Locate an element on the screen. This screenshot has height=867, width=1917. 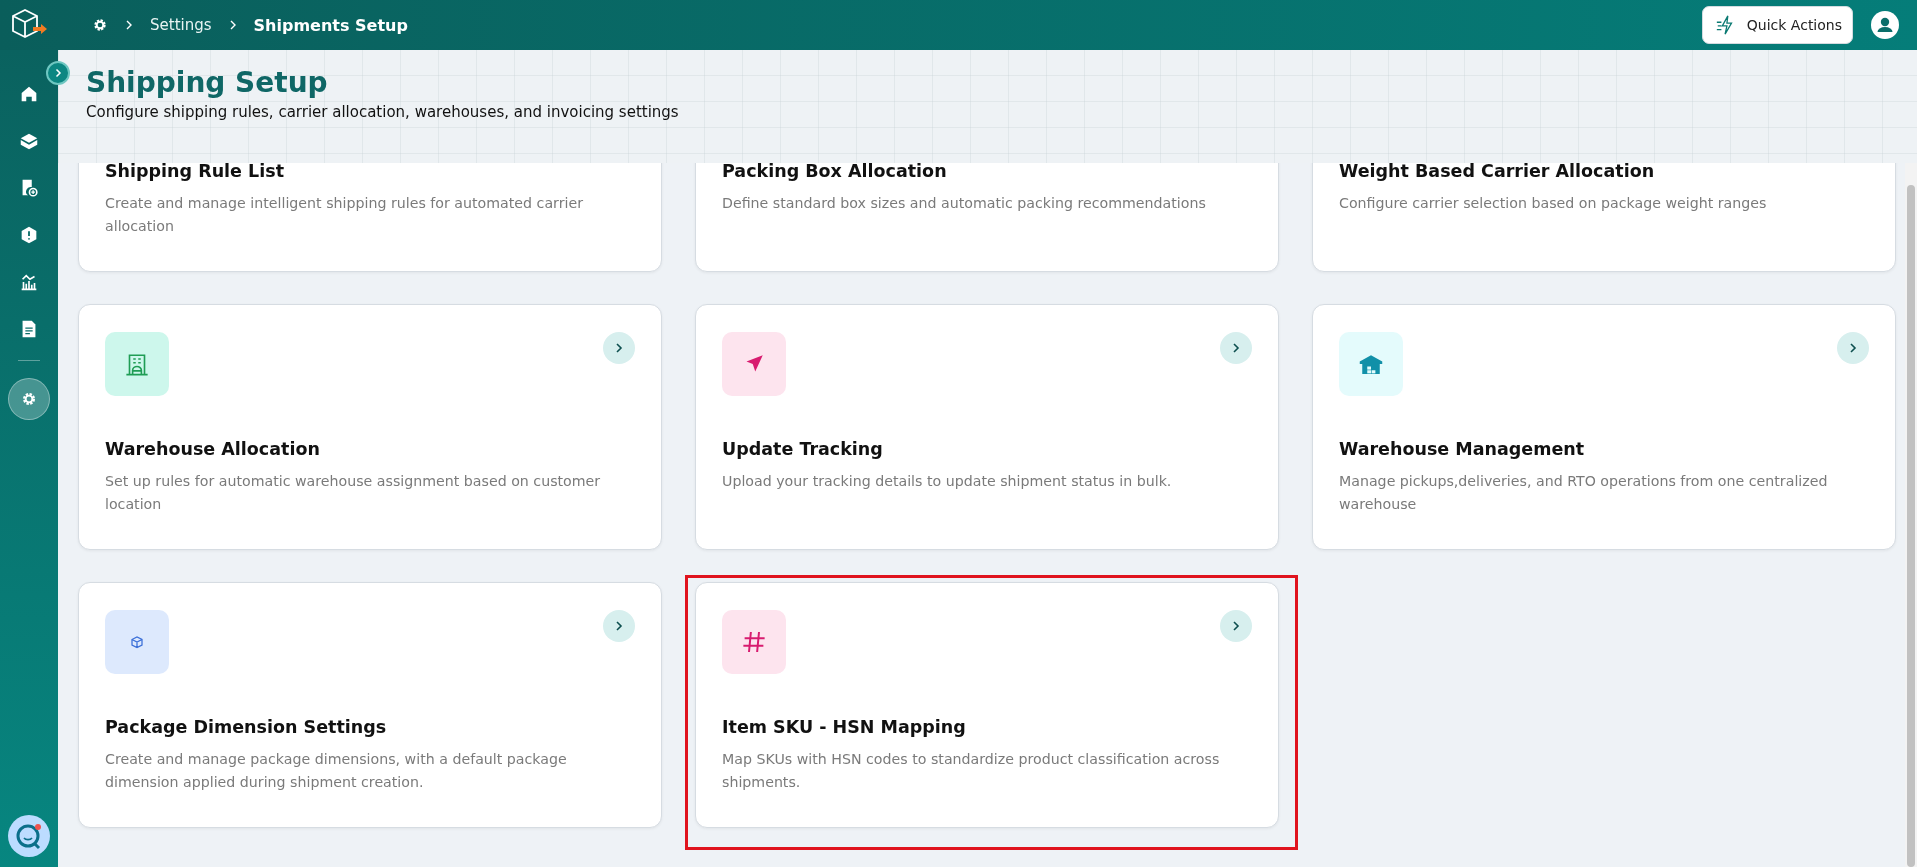
quick-actions-button: Quick Actions is located at coordinates (1777, 25).